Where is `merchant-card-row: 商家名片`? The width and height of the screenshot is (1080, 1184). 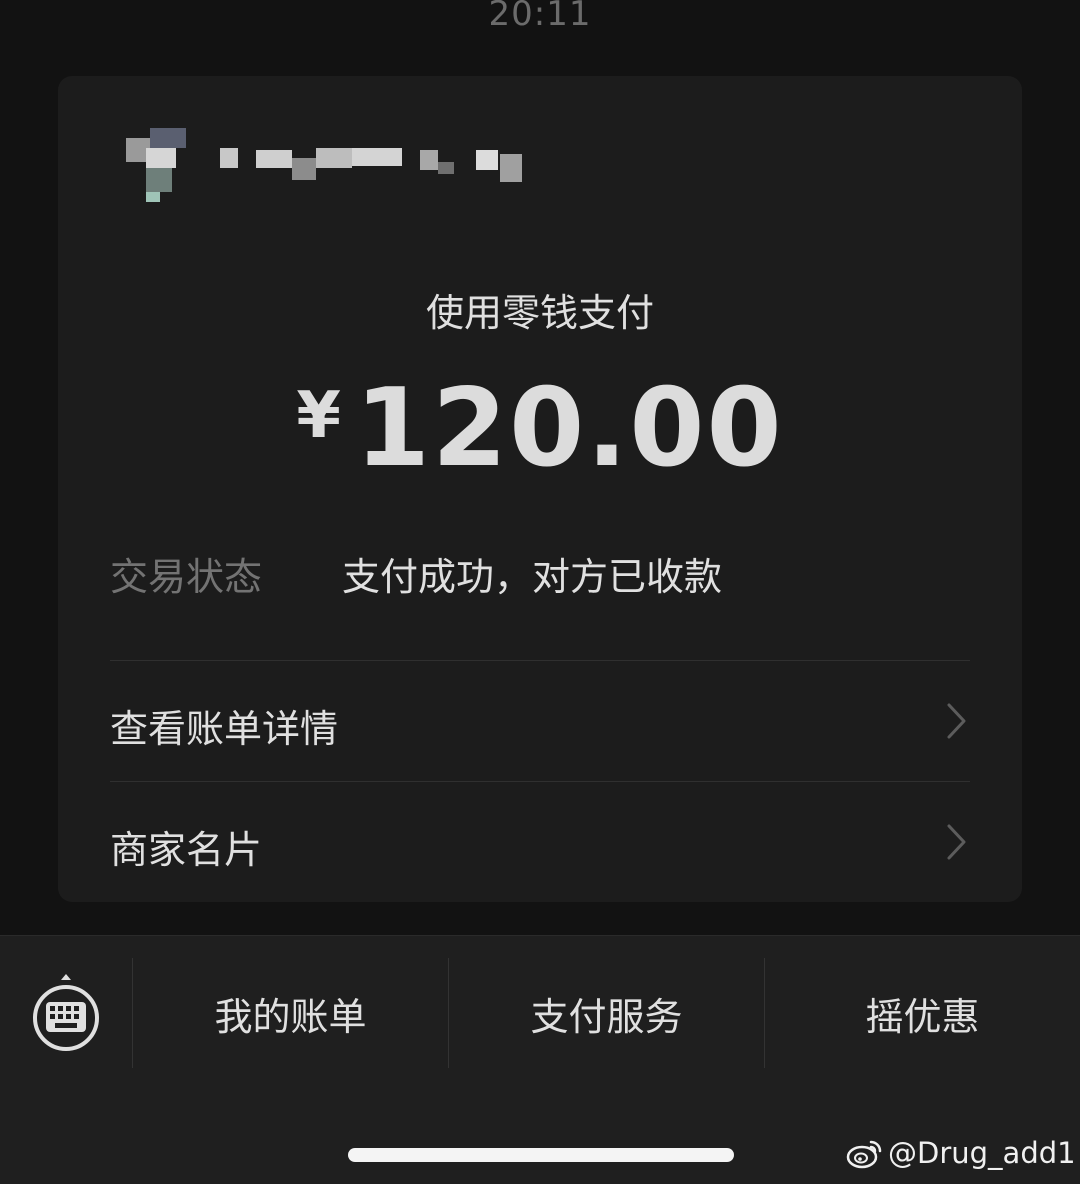
merchant-card-row: 商家名片 is located at coordinates (540, 841).